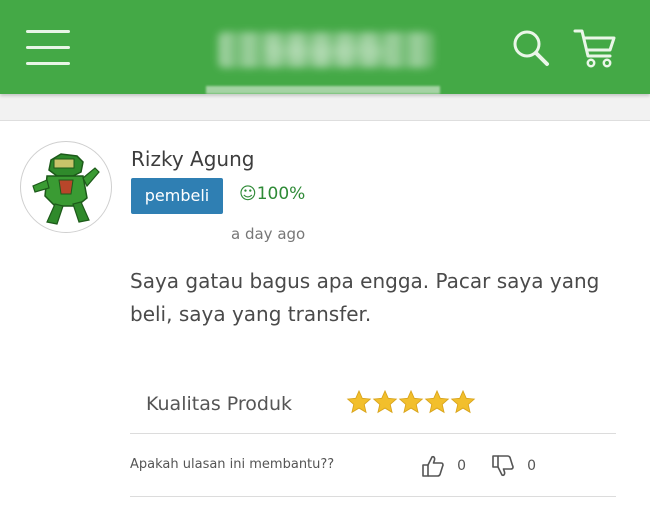 Image resolution: width=650 pixels, height=532 pixels. What do you see at coordinates (433, 466) in the screenshot?
I see `thumbs-up-icon` at bounding box center [433, 466].